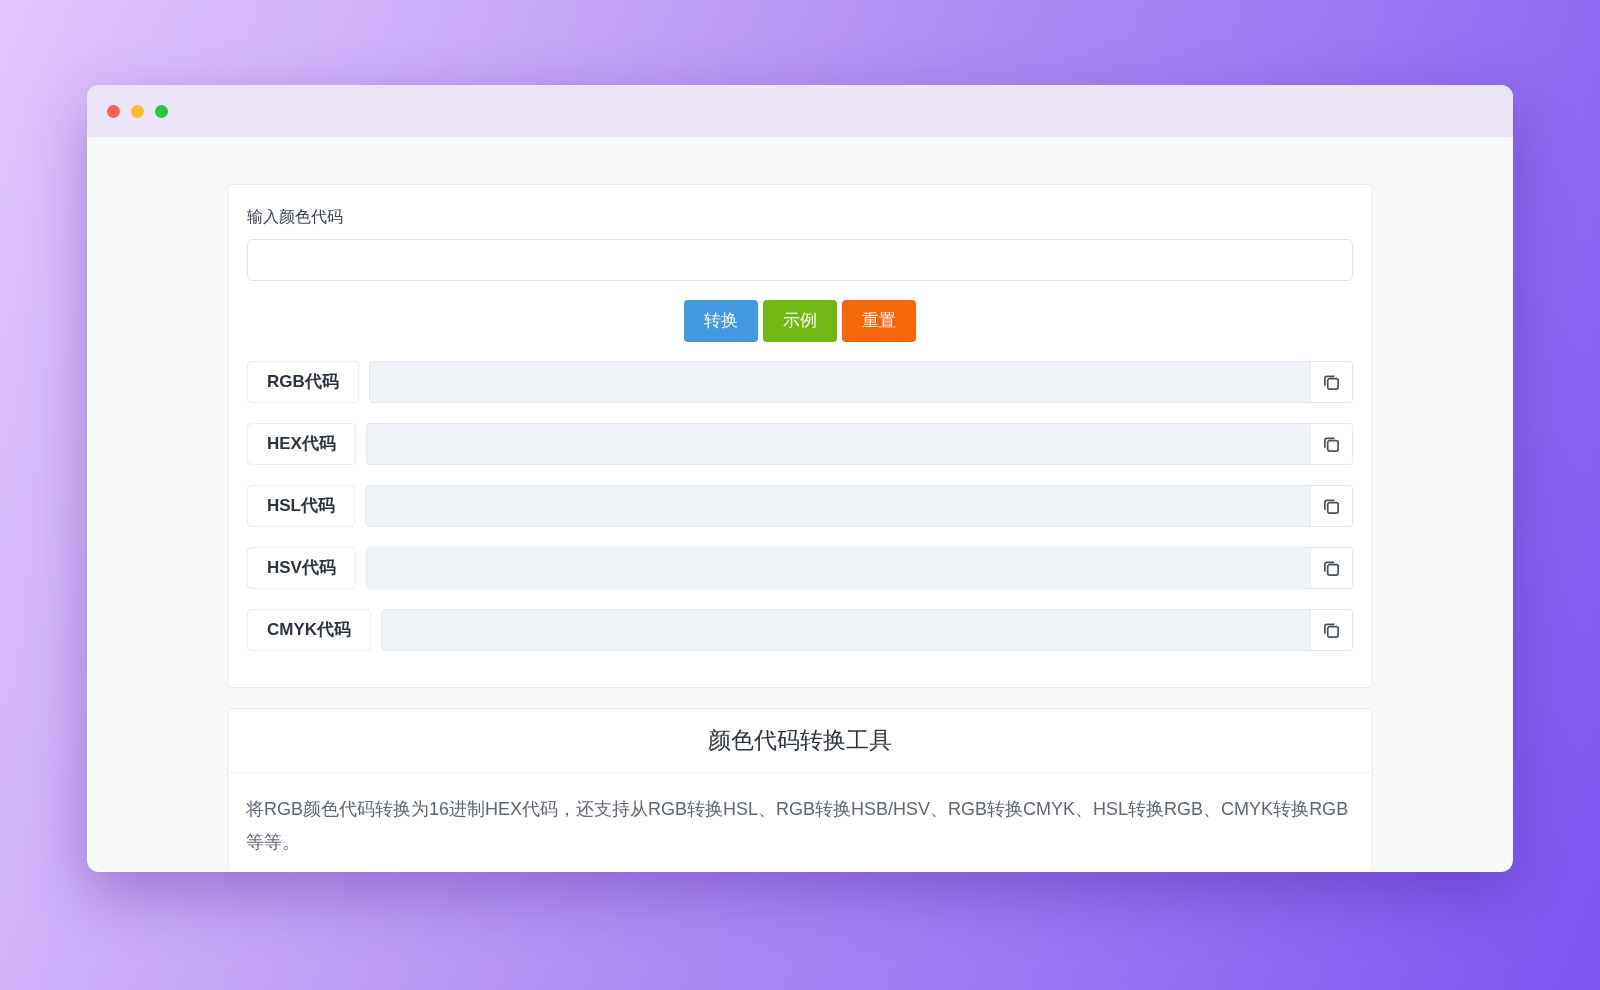 This screenshot has width=1600, height=990. What do you see at coordinates (137, 111) in the screenshot?
I see `minimize-button` at bounding box center [137, 111].